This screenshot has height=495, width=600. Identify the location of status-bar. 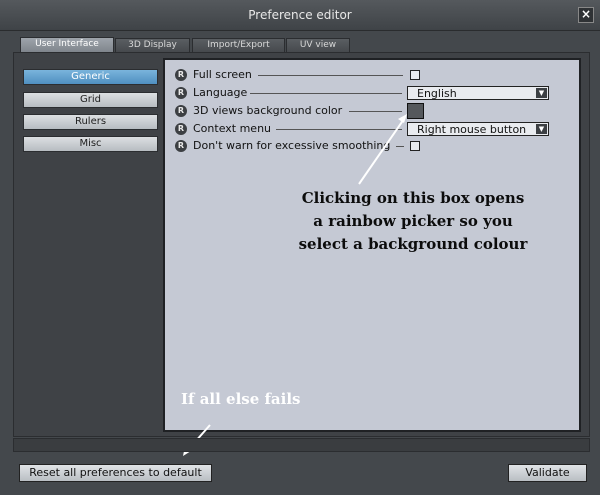
(301, 445).